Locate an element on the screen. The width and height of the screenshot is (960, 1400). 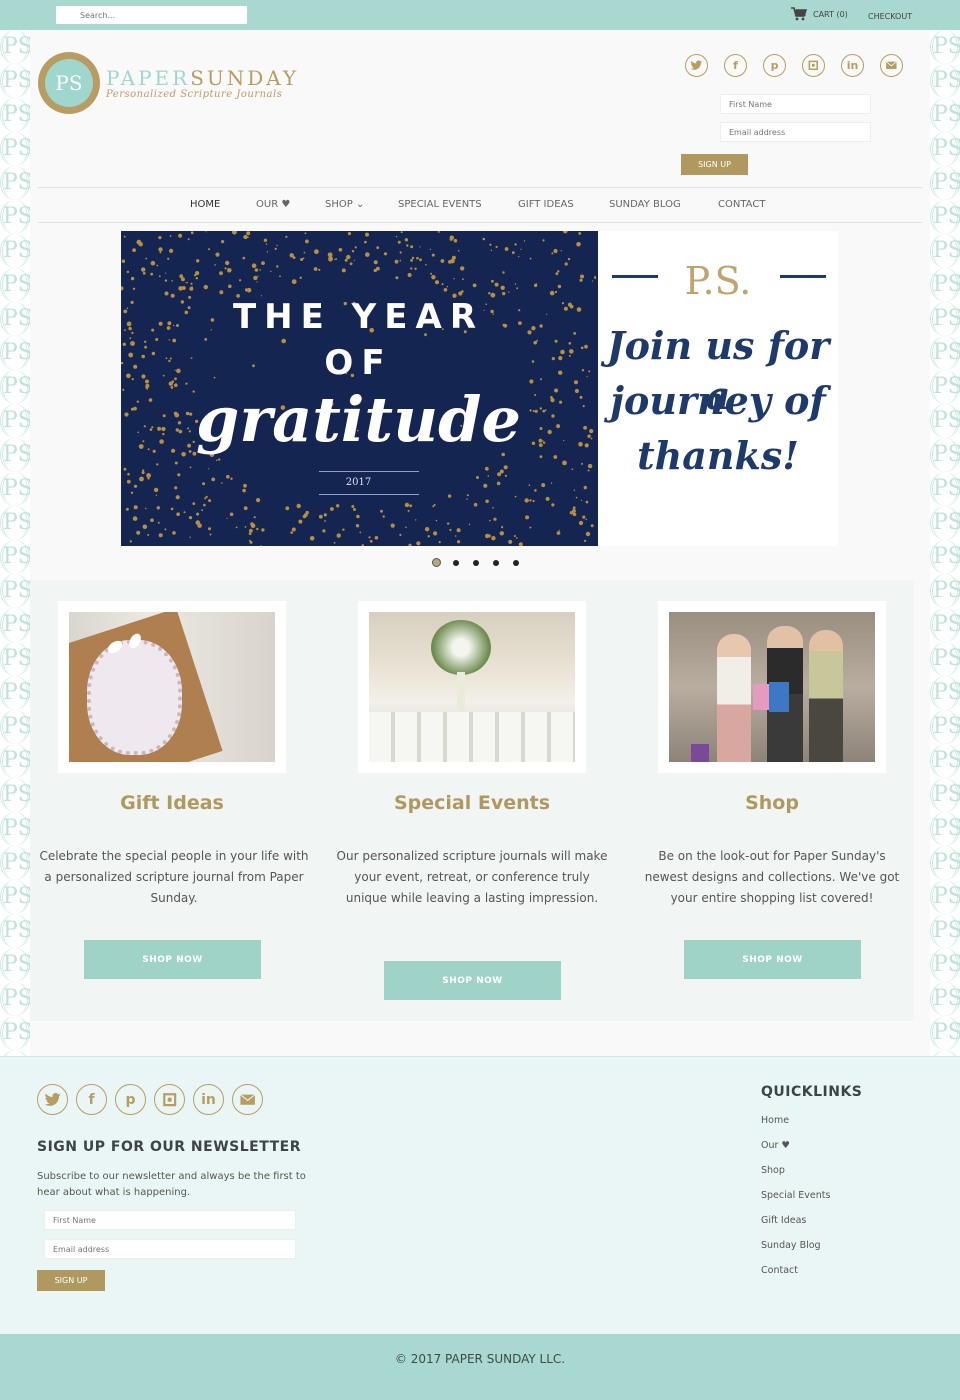
footer-first-name-field is located at coordinates (170, 1220).